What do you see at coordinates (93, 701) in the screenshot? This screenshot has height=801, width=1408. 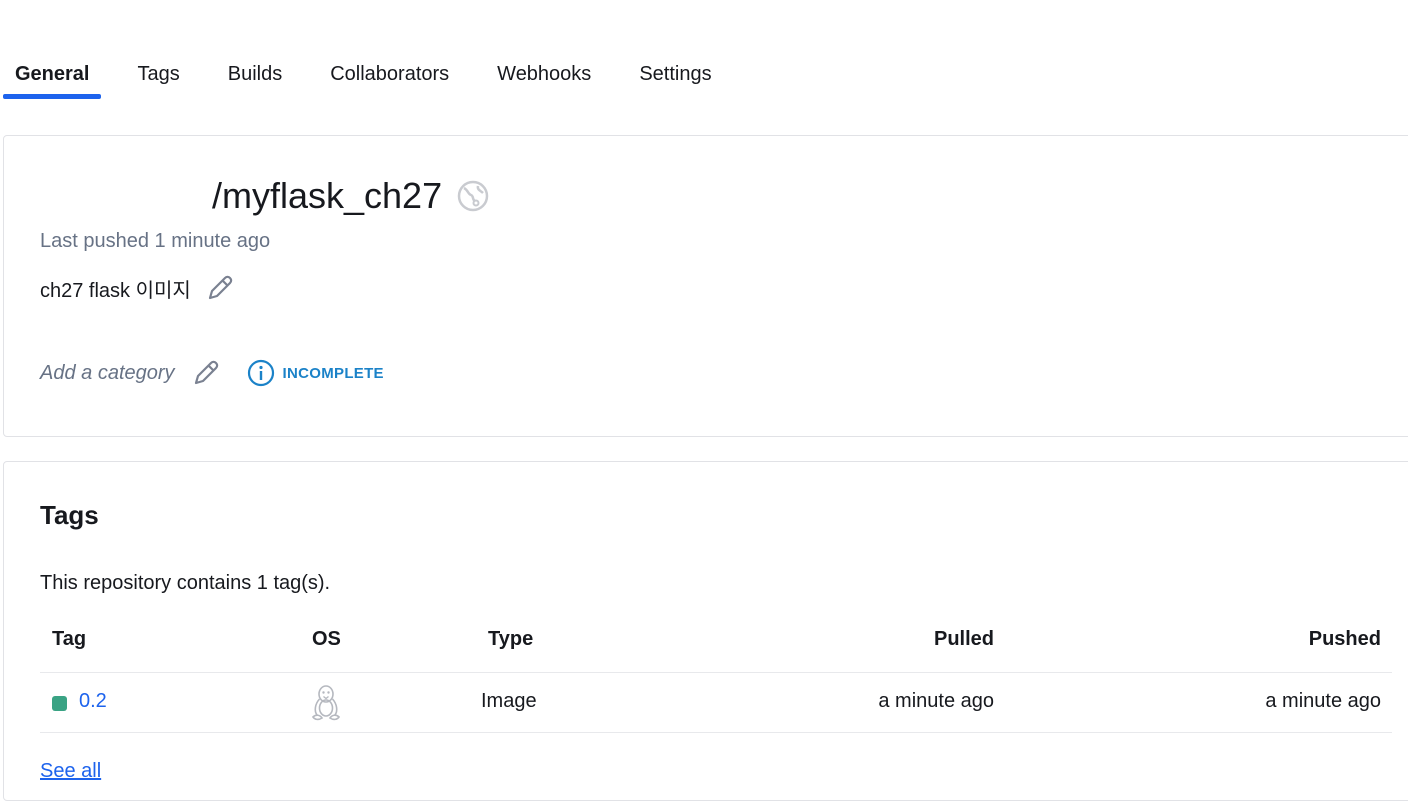 I see `tag-link: 0.2` at bounding box center [93, 701].